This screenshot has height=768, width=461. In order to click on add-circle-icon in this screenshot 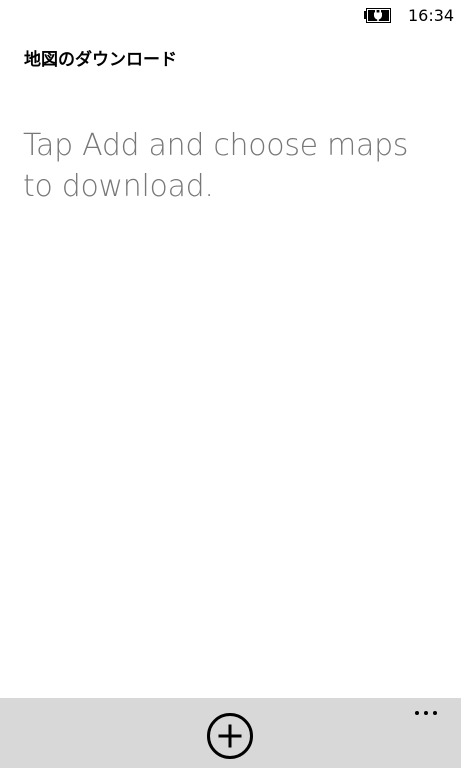, I will do `click(230, 736)`.